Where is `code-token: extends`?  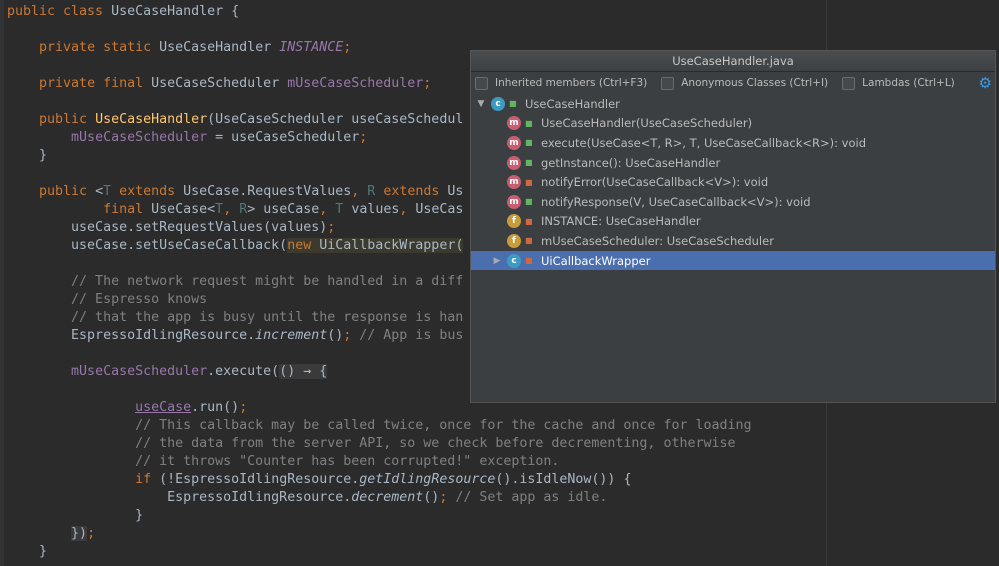 code-token: extends is located at coordinates (411, 191).